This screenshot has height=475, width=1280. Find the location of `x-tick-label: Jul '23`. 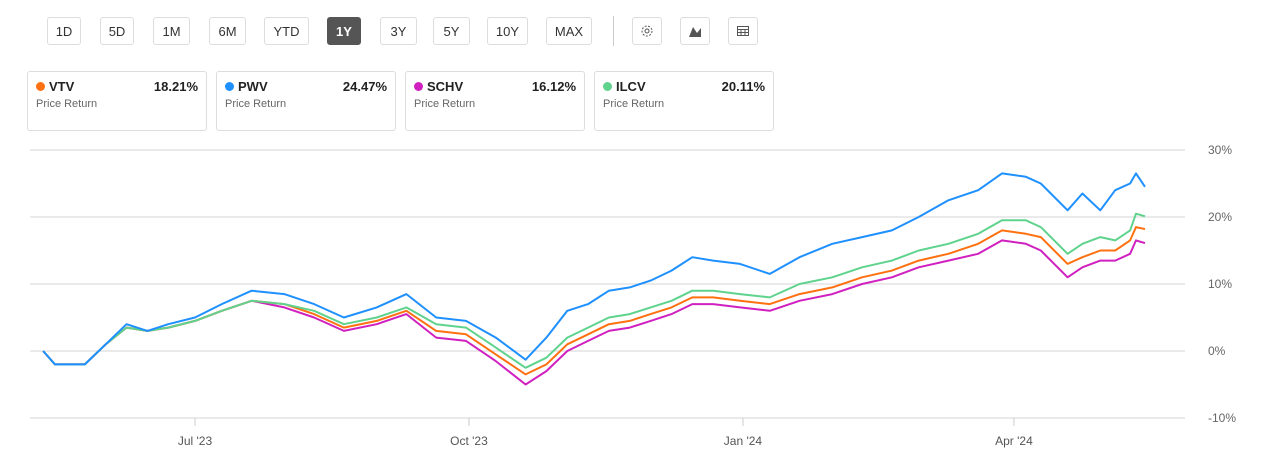

x-tick-label: Jul '23 is located at coordinates (195, 441).